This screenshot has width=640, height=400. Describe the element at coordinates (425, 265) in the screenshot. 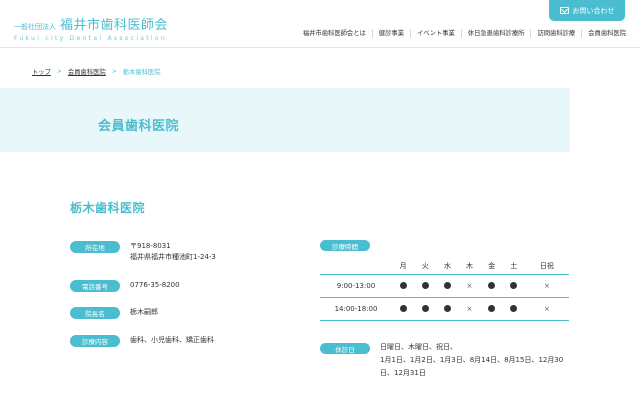

I see `day-header: 火` at that location.